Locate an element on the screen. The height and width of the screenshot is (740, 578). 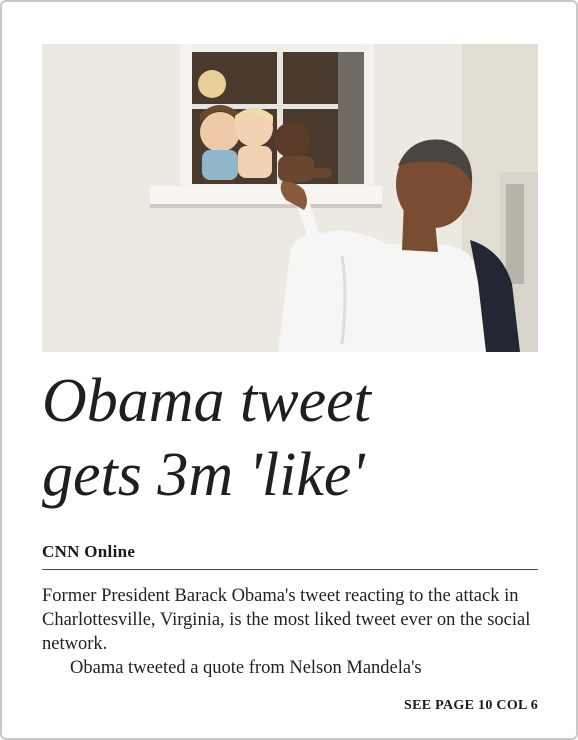
headline-line-2: gets 3m 'like' is located at coordinates (203, 475).